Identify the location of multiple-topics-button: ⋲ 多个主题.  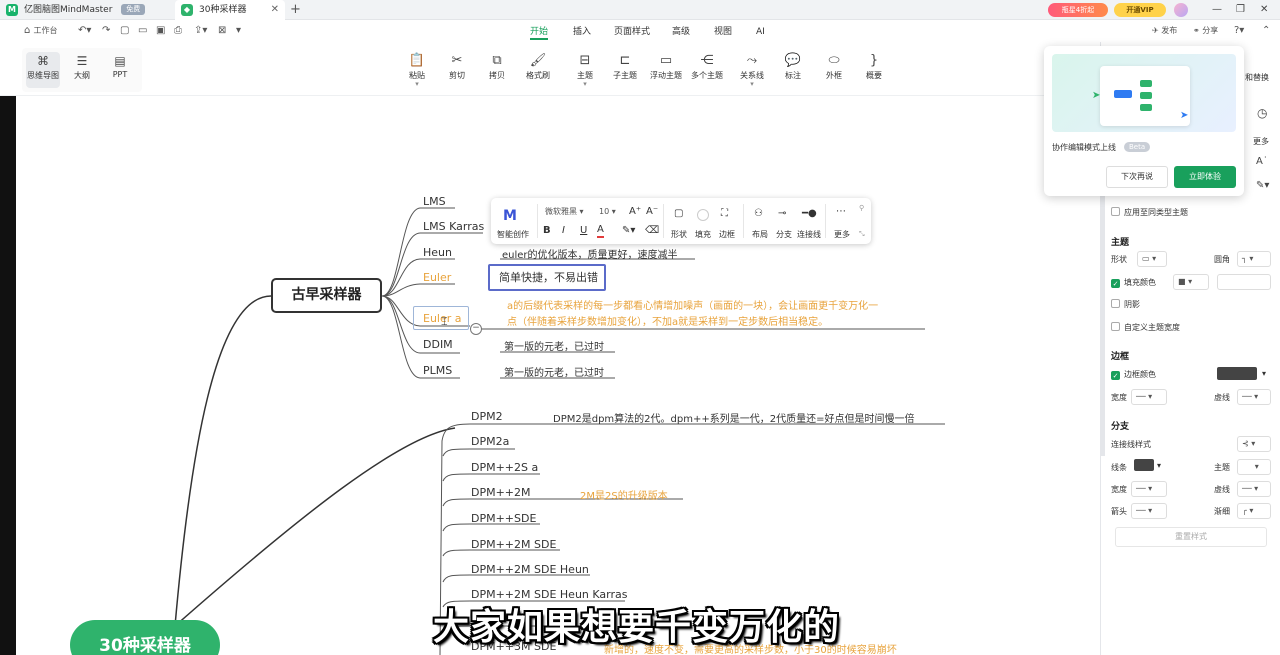
(707, 66).